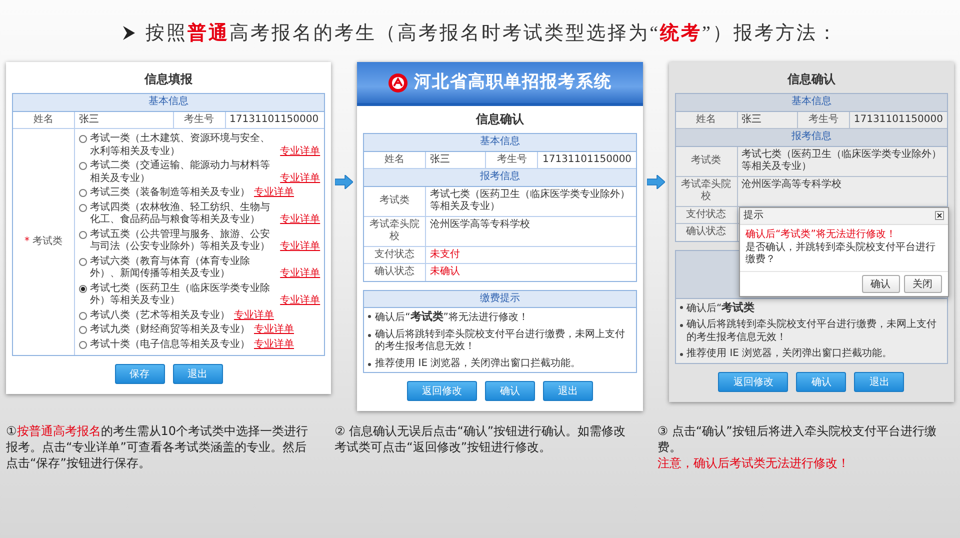  What do you see at coordinates (168, 79) in the screenshot?
I see `page-title: 信息填报` at bounding box center [168, 79].